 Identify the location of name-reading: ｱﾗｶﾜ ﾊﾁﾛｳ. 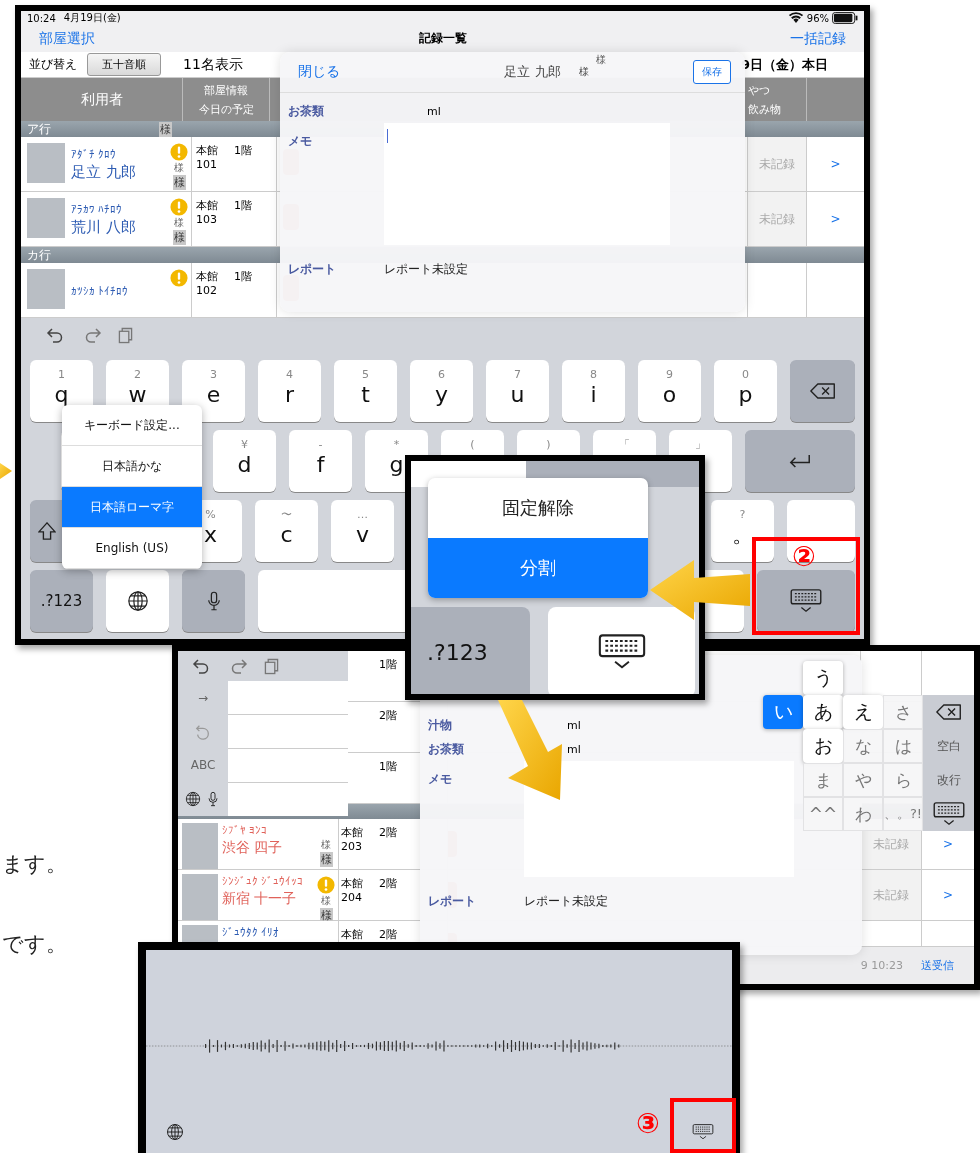
(97, 209).